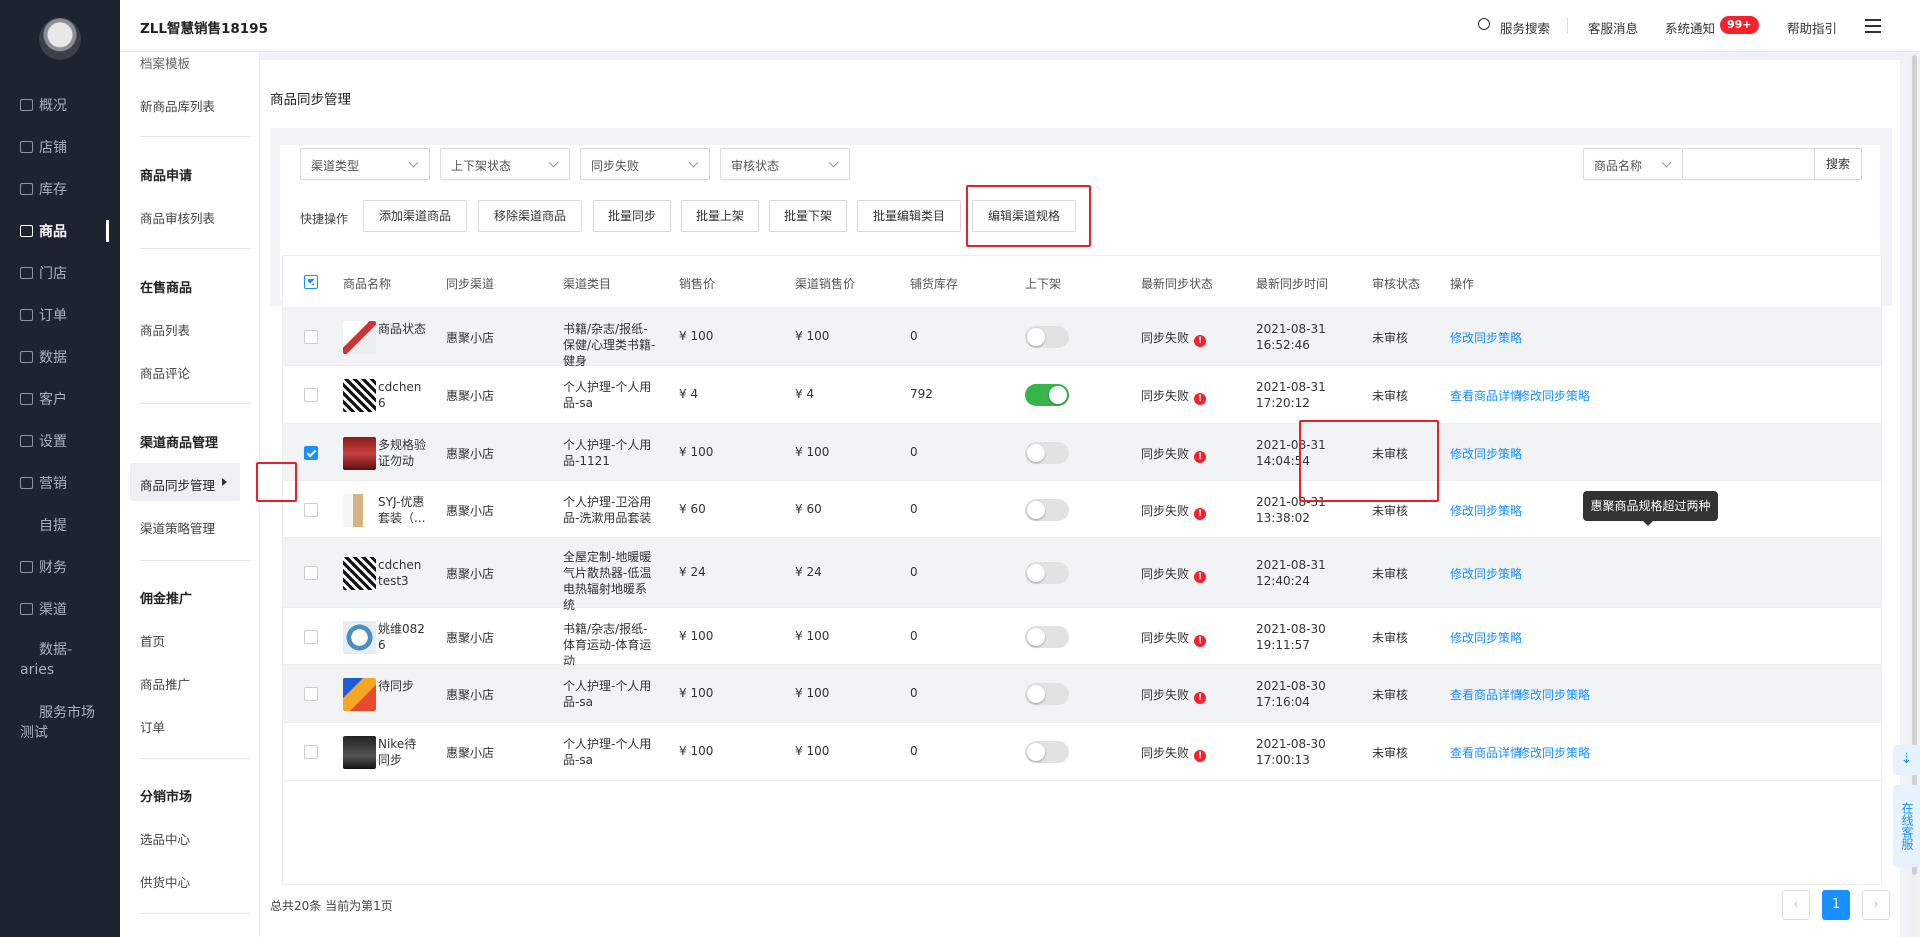 This screenshot has width=1920, height=937. I want to click on nav-item-marketing: 营销, so click(43, 483).